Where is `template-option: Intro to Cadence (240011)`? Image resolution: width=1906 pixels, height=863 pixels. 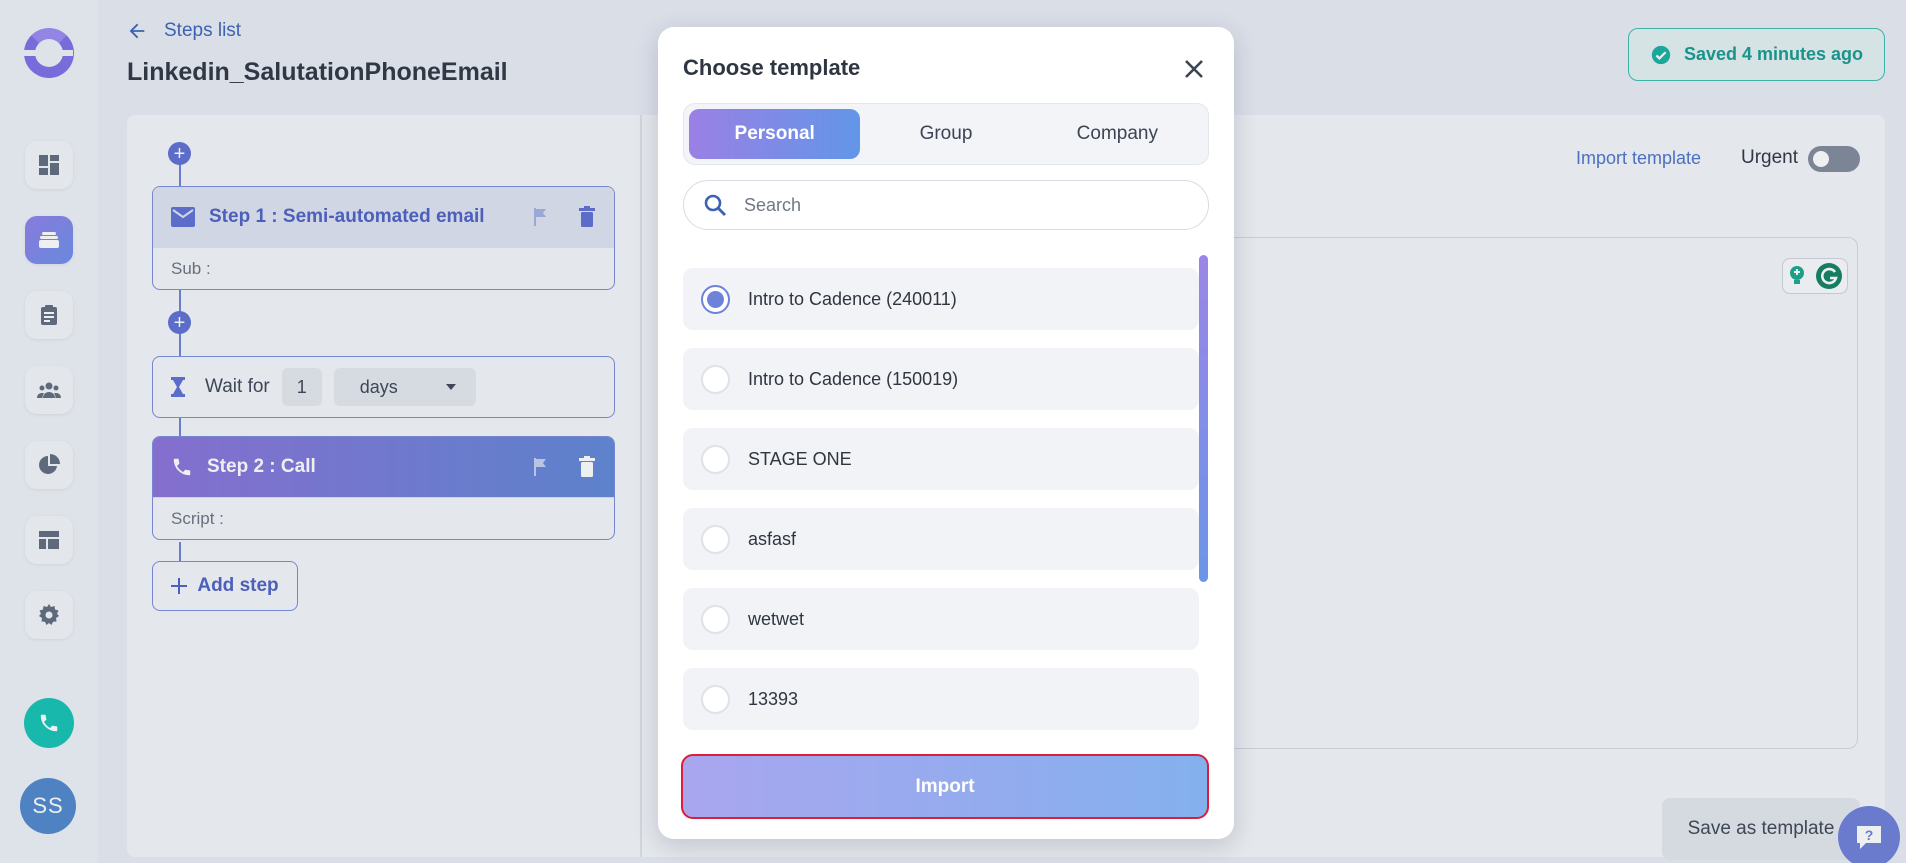 template-option: Intro to Cadence (240011) is located at coordinates (941, 299).